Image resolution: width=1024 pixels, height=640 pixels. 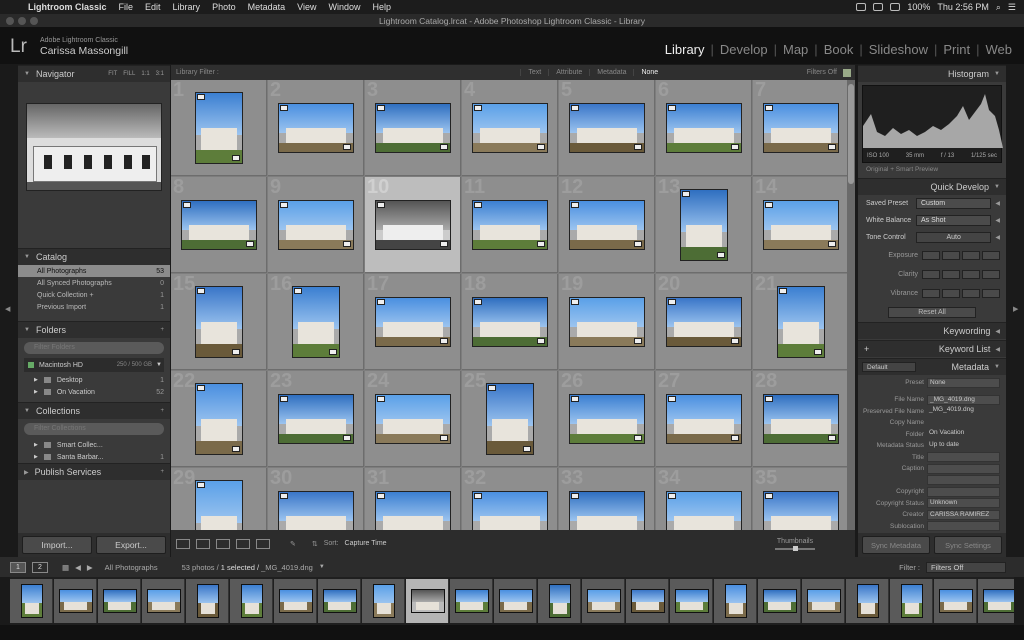 What do you see at coordinates (145, 74) in the screenshot?
I see `zoom-1-1: 1:1` at bounding box center [145, 74].